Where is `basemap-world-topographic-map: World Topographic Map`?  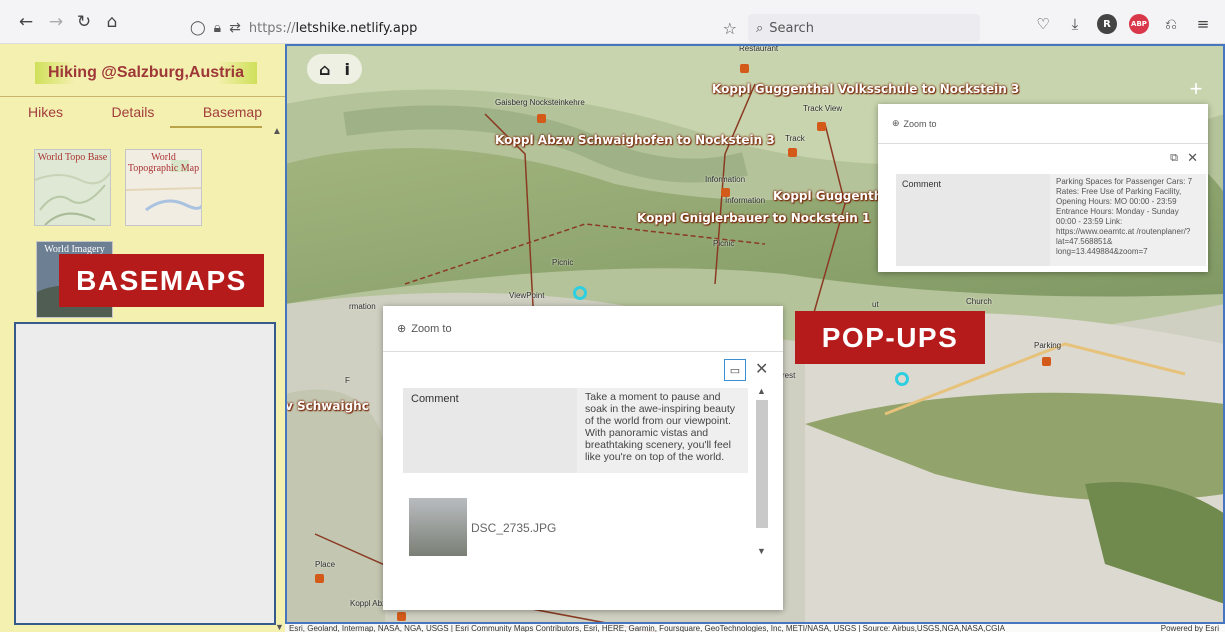 basemap-world-topographic-map: World Topographic Map is located at coordinates (163, 187).